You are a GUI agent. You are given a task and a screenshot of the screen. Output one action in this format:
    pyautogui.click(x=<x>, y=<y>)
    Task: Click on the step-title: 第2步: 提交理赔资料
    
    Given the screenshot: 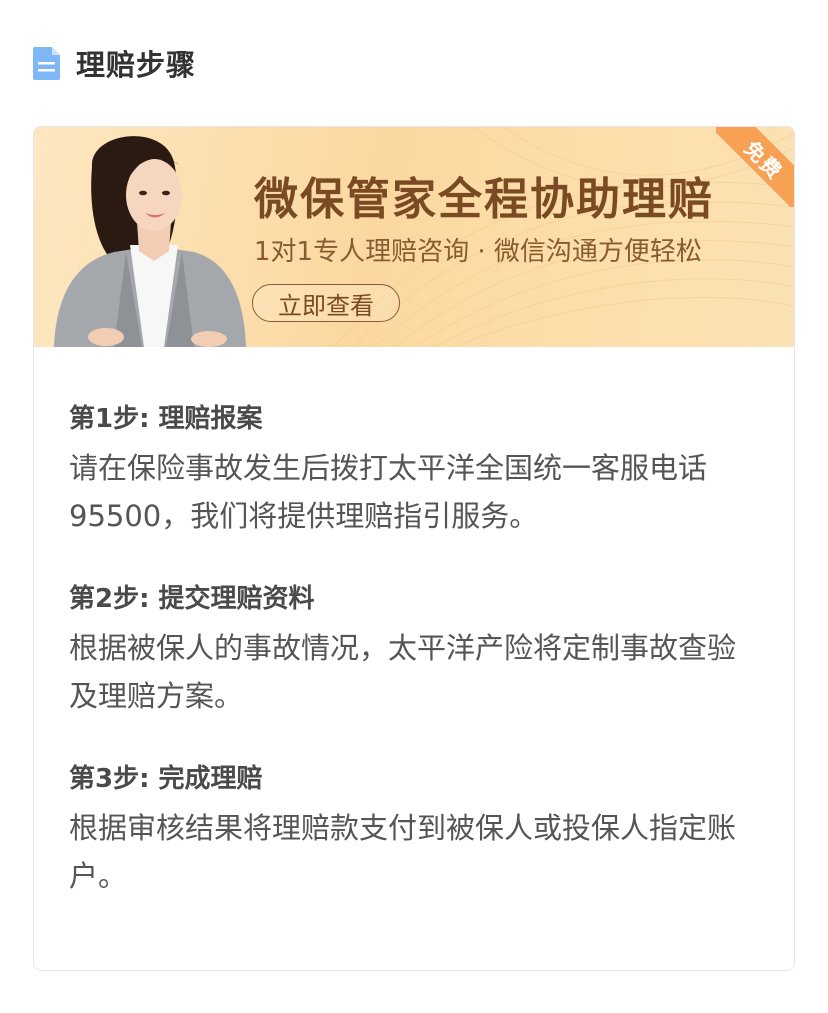 What is the action you would take?
    pyautogui.click(x=192, y=599)
    